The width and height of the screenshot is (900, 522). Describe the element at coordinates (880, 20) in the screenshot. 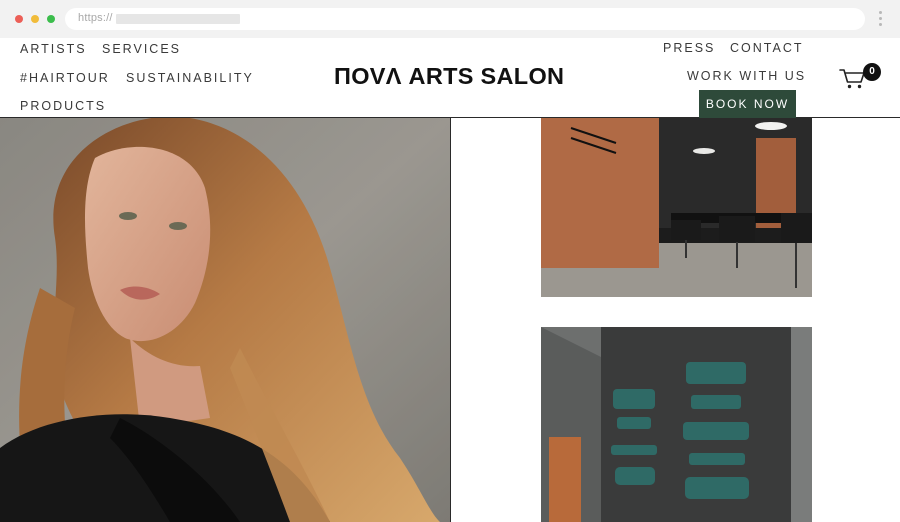

I see `kebab-menu-icon` at that location.